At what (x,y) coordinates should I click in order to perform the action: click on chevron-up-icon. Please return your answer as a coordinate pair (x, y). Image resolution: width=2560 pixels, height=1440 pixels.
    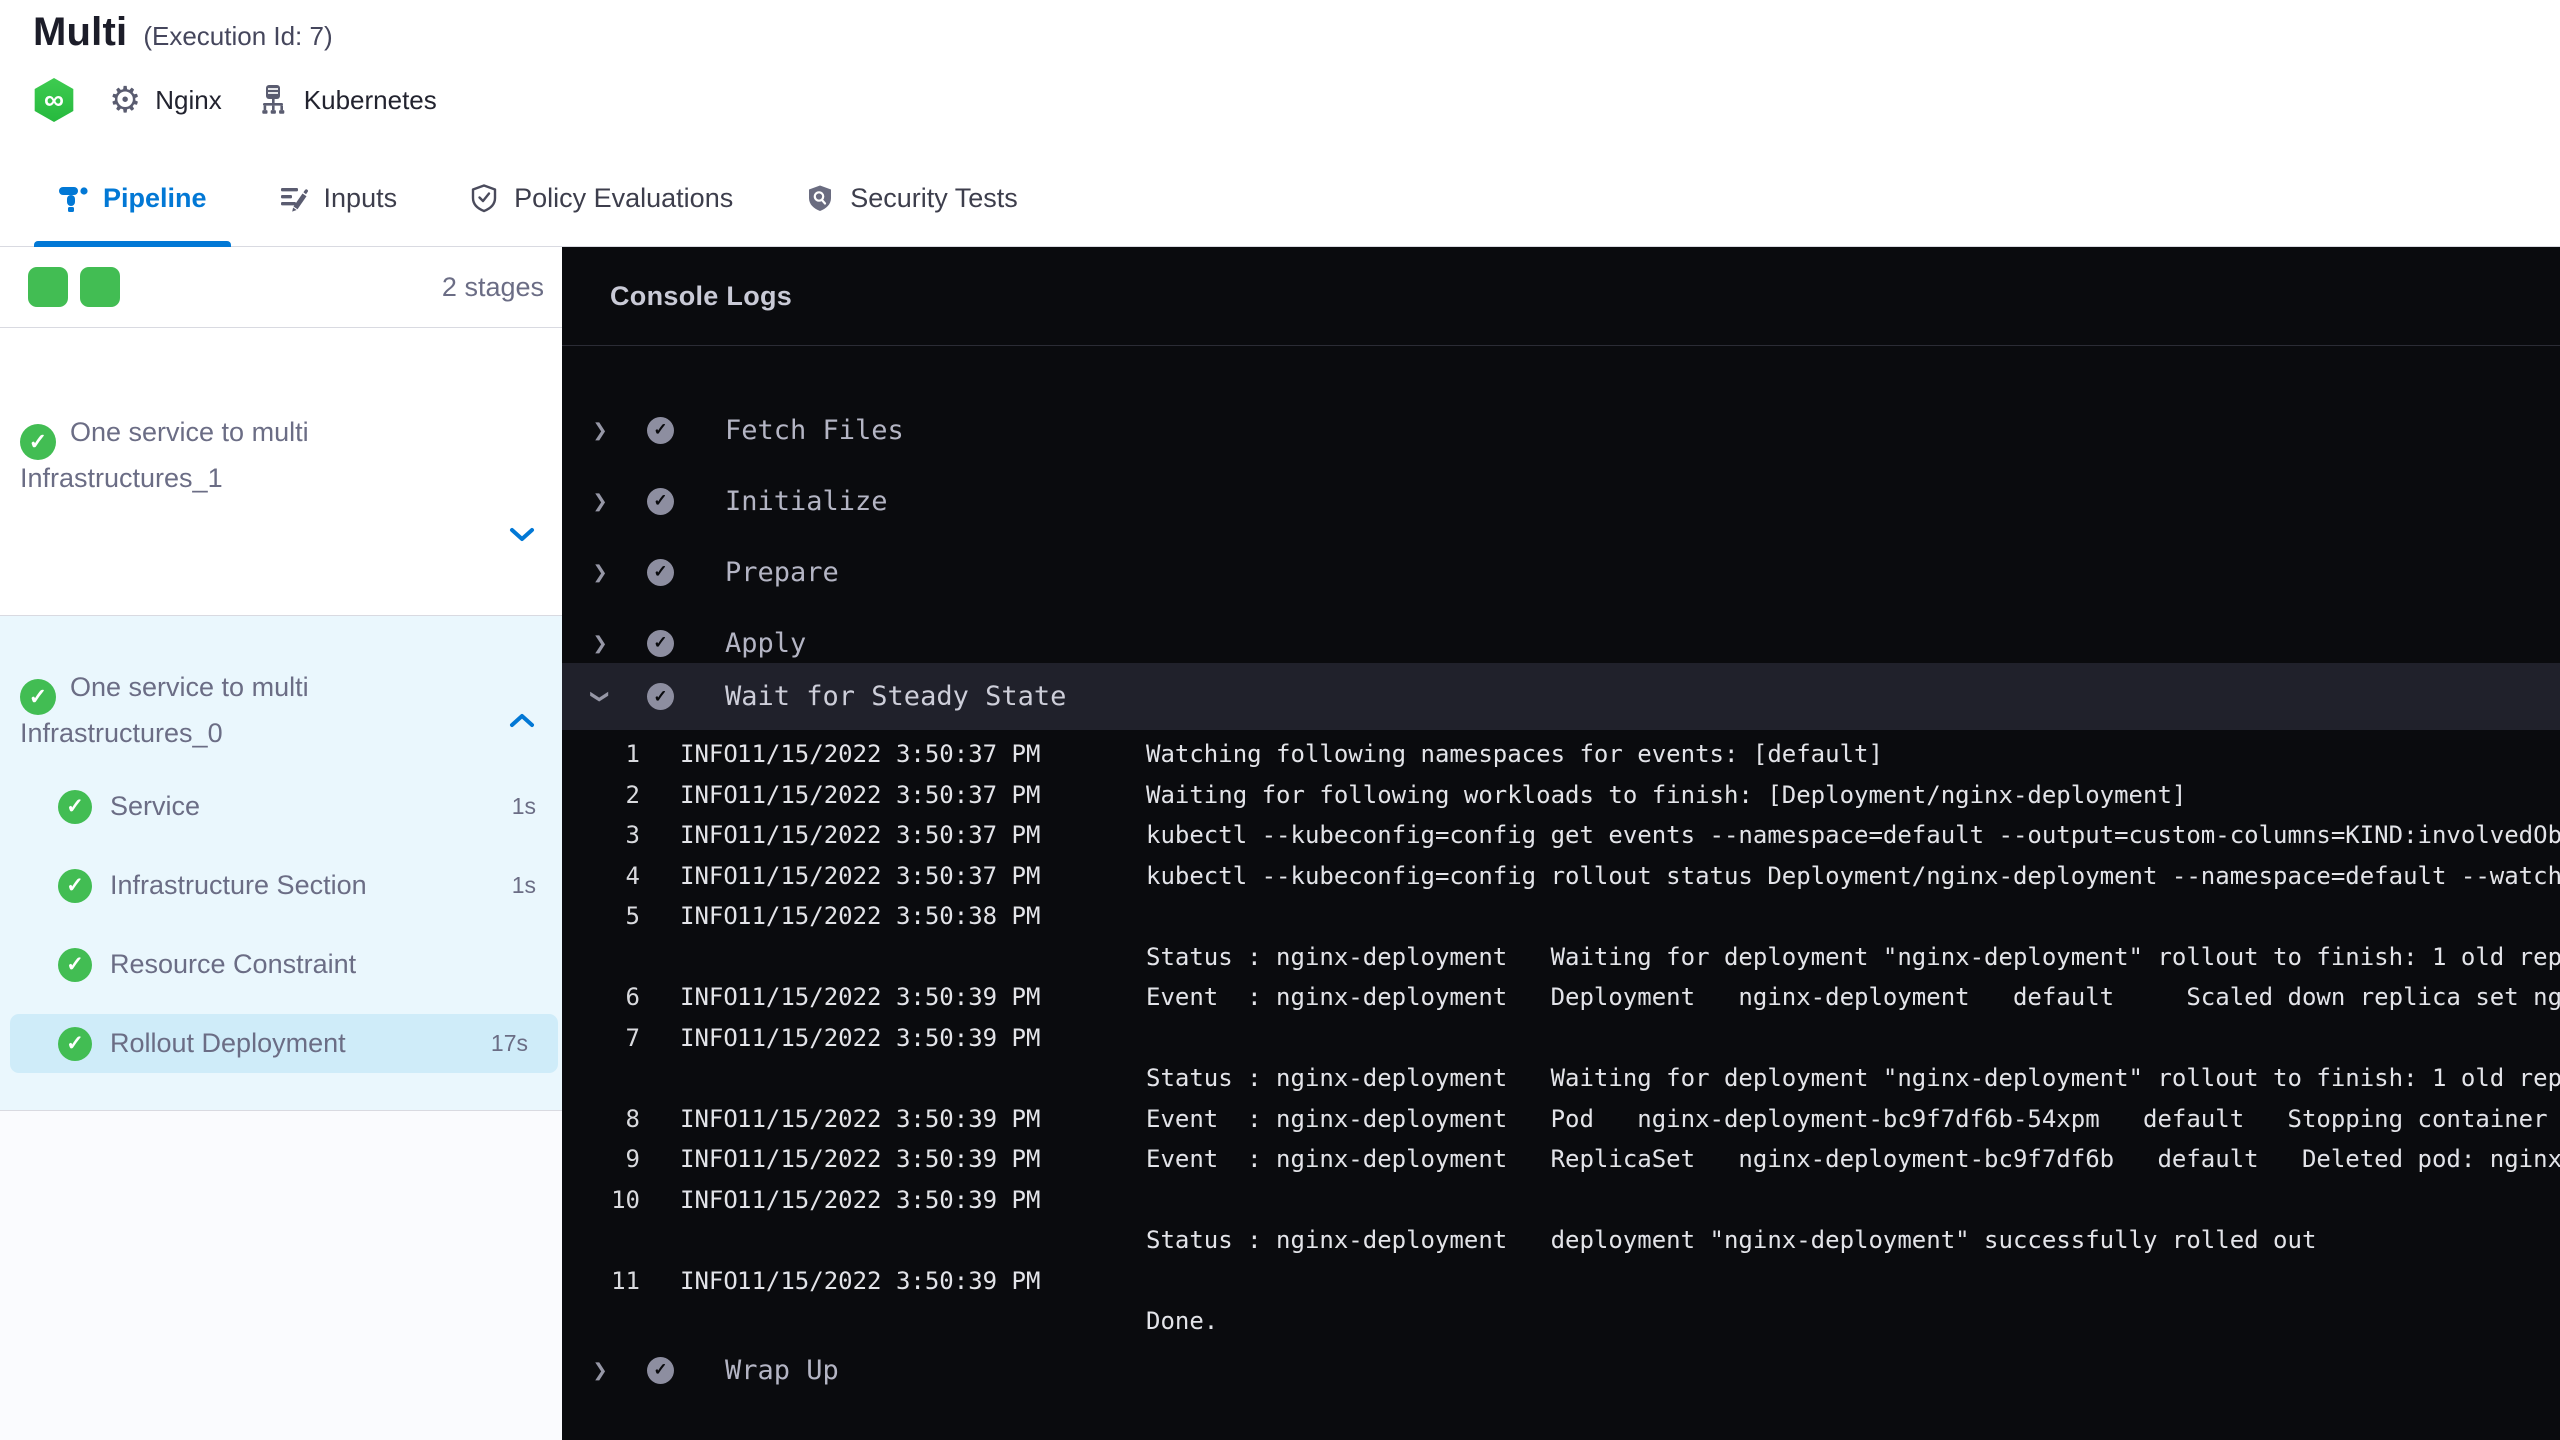
    Looking at the image, I should click on (522, 720).